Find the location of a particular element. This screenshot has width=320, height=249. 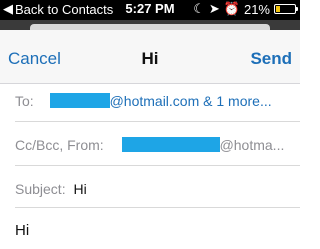

location-icon: ➤ is located at coordinates (214, 8).